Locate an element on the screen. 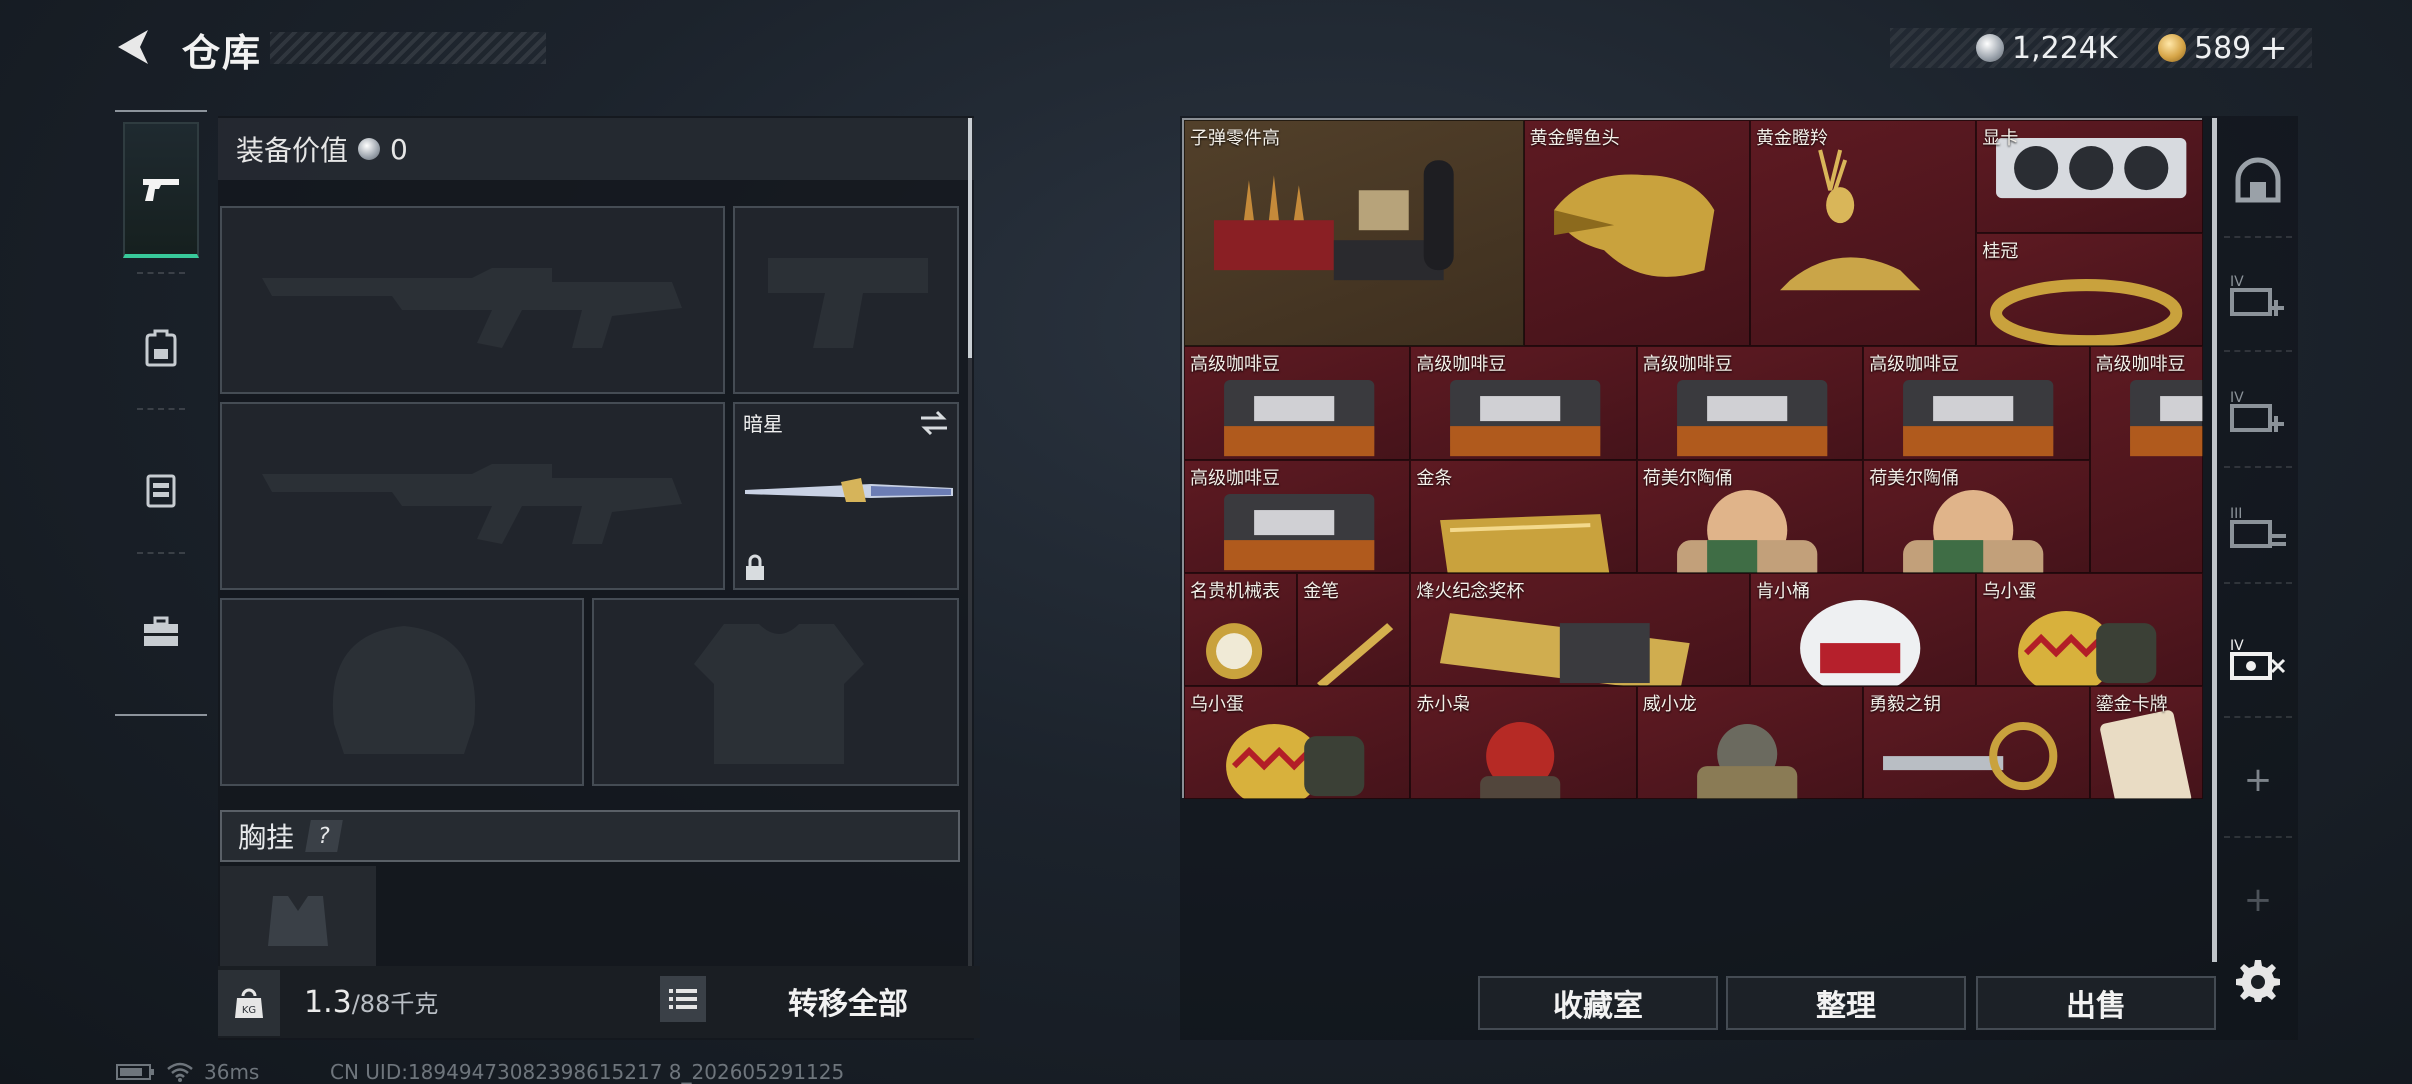 The height and width of the screenshot is (1084, 2412). stash-item: 黄金鳄鱼头 is located at coordinates (1636, 233).